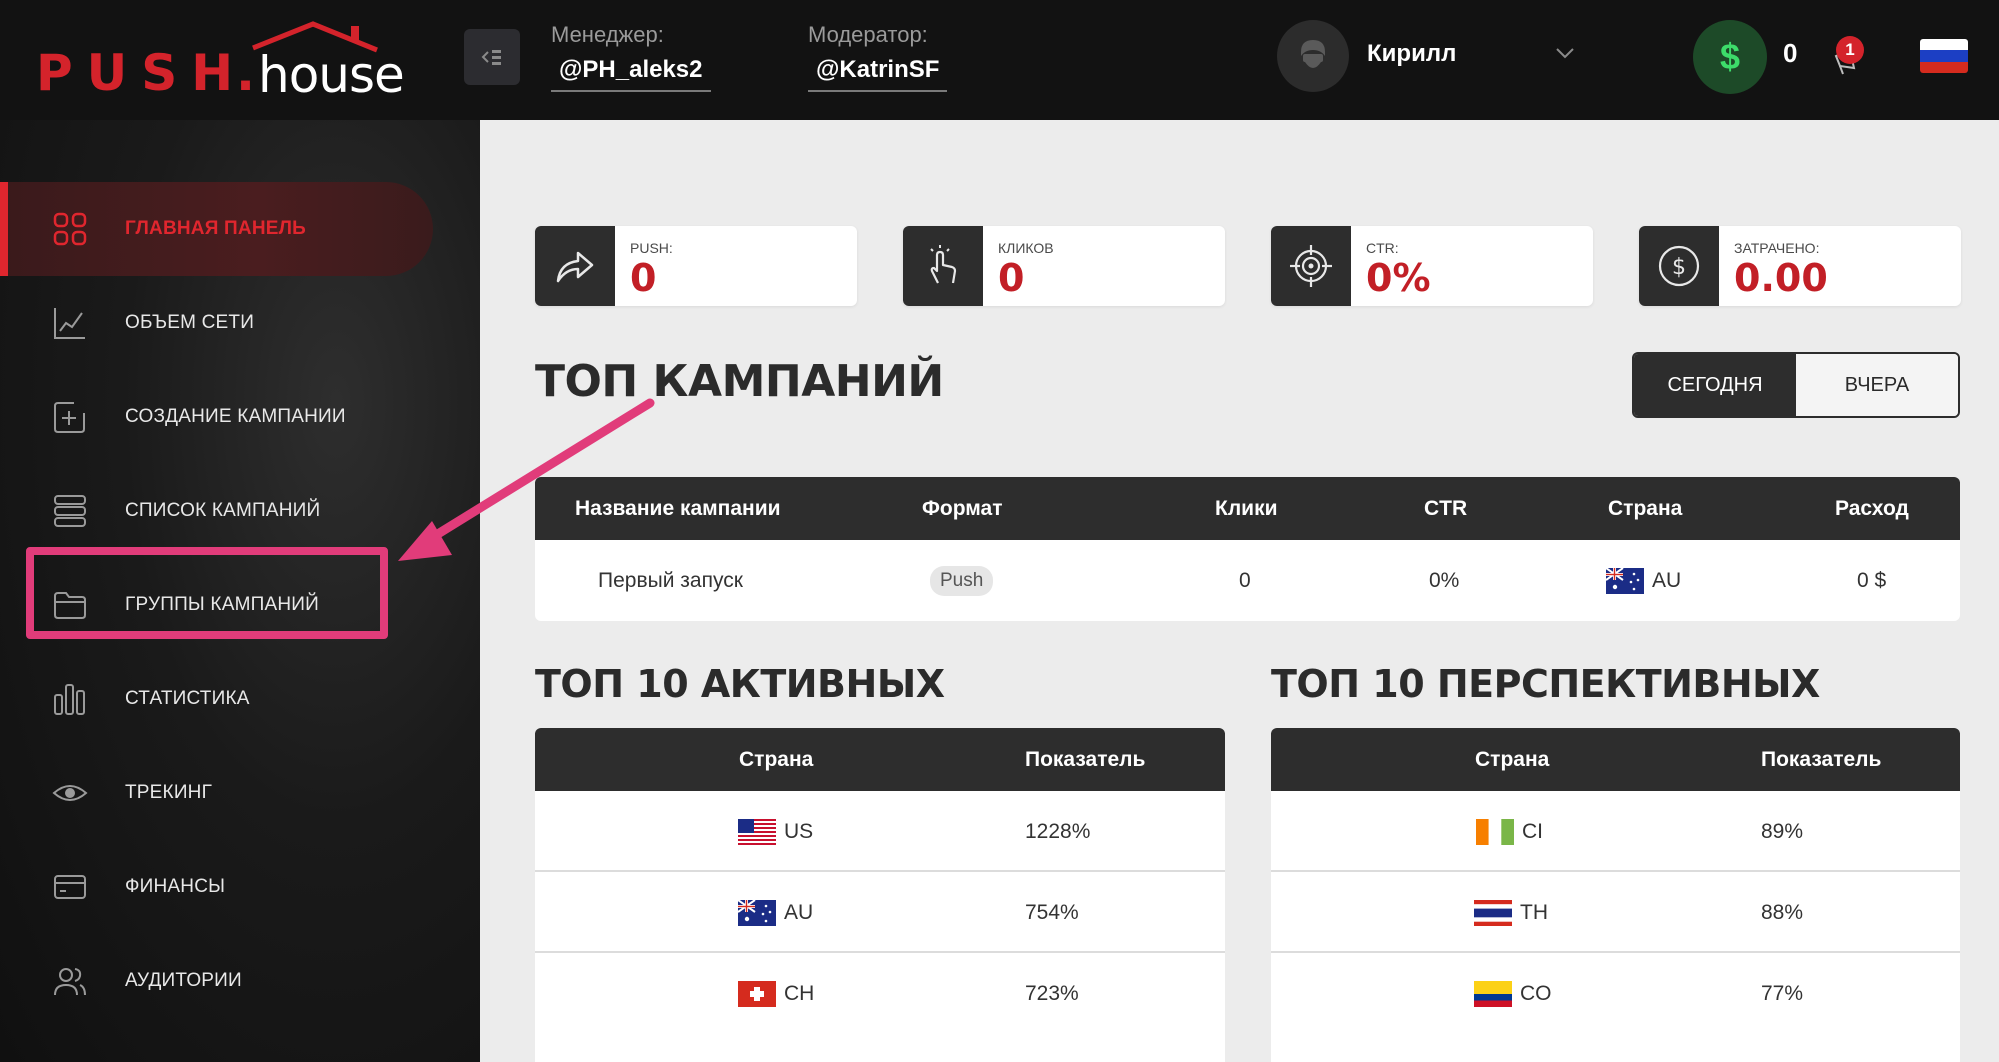  Describe the element at coordinates (739, 381) in the screenshot. I see `top-campaigns-title: ТОП КАМПАНИЙ` at that location.